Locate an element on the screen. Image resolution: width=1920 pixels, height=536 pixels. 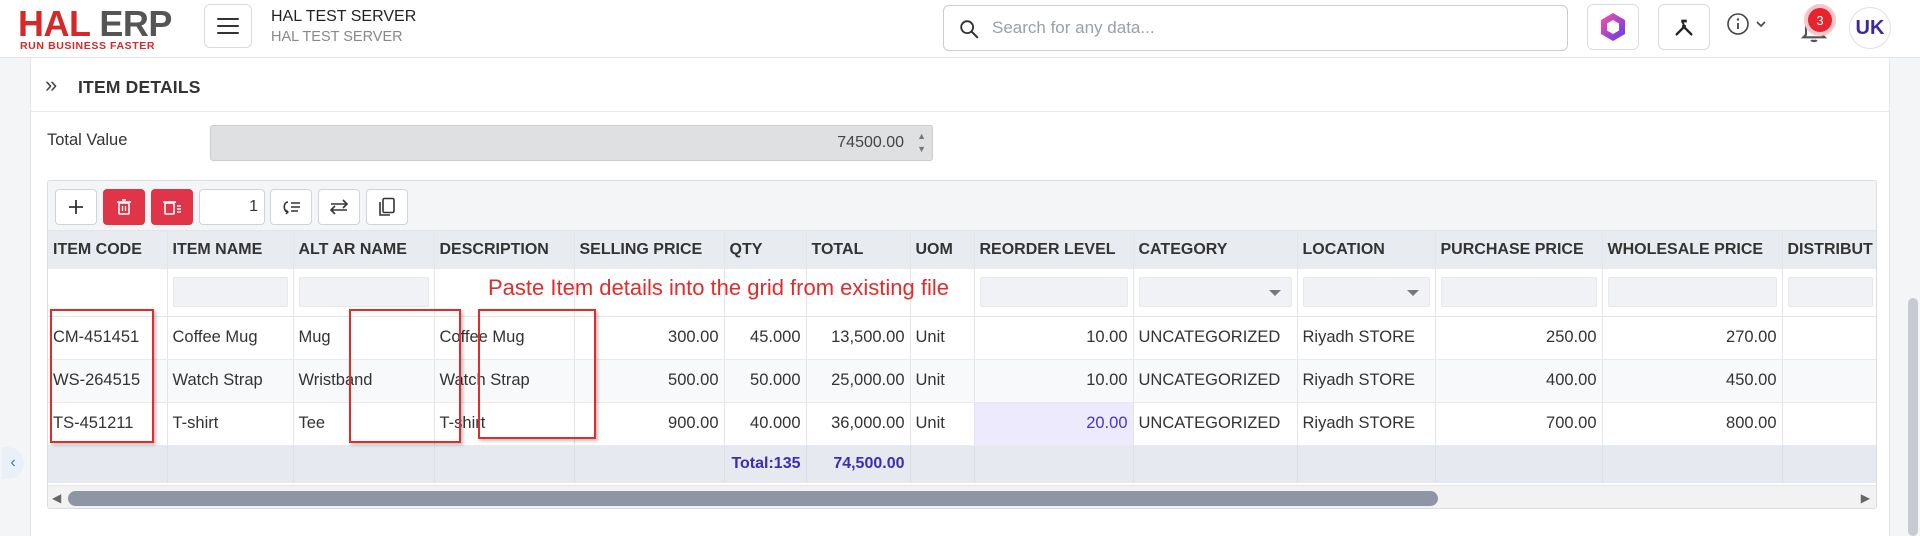
col-header-qty: QTY is located at coordinates (765, 250).